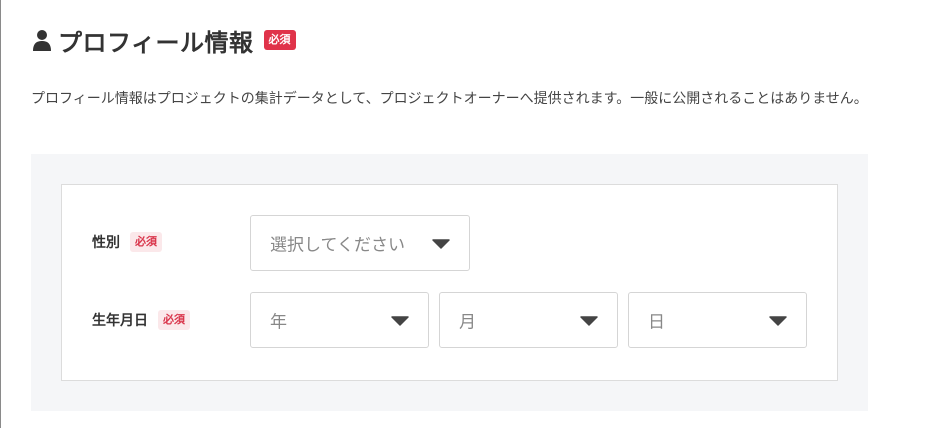 The height and width of the screenshot is (428, 925). Describe the element at coordinates (717, 320) in the screenshot. I see `birth-day-select: 日` at that location.